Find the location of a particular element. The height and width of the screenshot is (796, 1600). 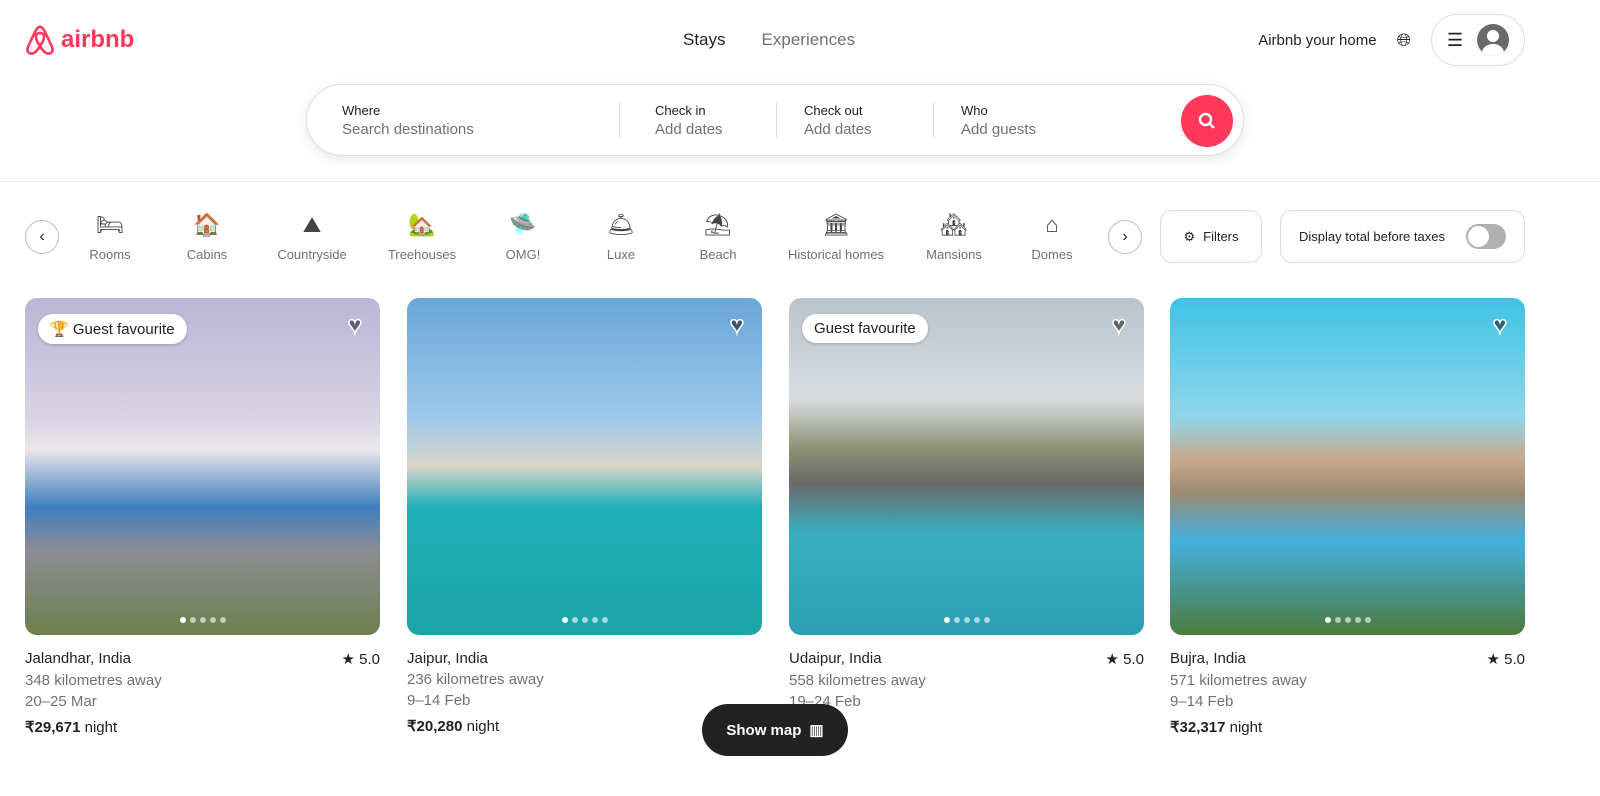

category-cabins: 🏠 Cabins is located at coordinates (207, 236).